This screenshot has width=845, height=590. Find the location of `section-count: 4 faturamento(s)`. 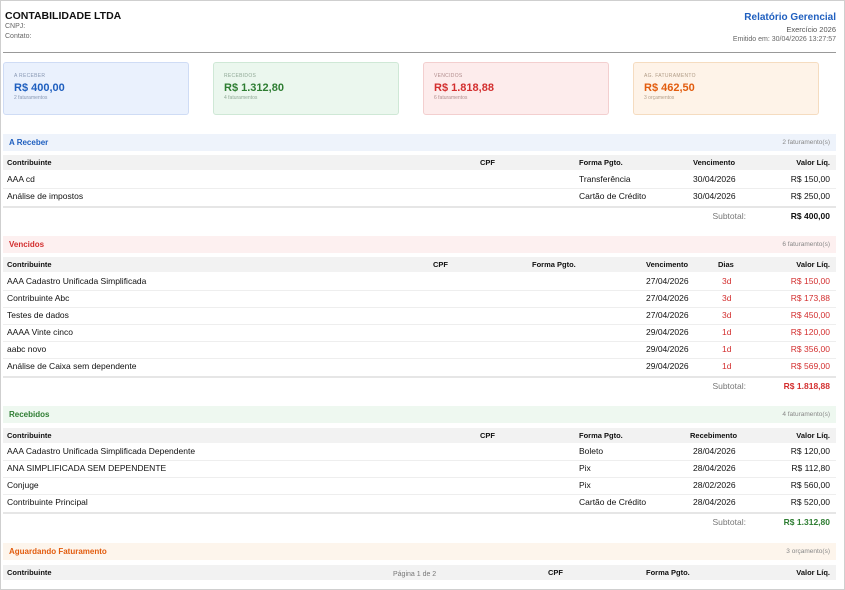

section-count: 4 faturamento(s) is located at coordinates (806, 414).